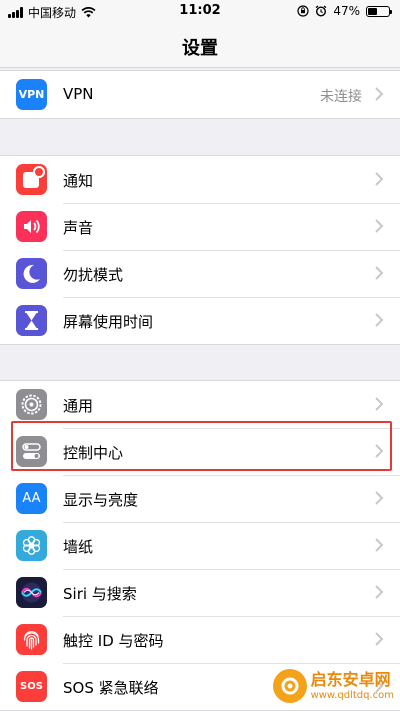 The width and height of the screenshot is (400, 711). Describe the element at coordinates (31, 404) in the screenshot. I see `general-gear-icon` at that location.